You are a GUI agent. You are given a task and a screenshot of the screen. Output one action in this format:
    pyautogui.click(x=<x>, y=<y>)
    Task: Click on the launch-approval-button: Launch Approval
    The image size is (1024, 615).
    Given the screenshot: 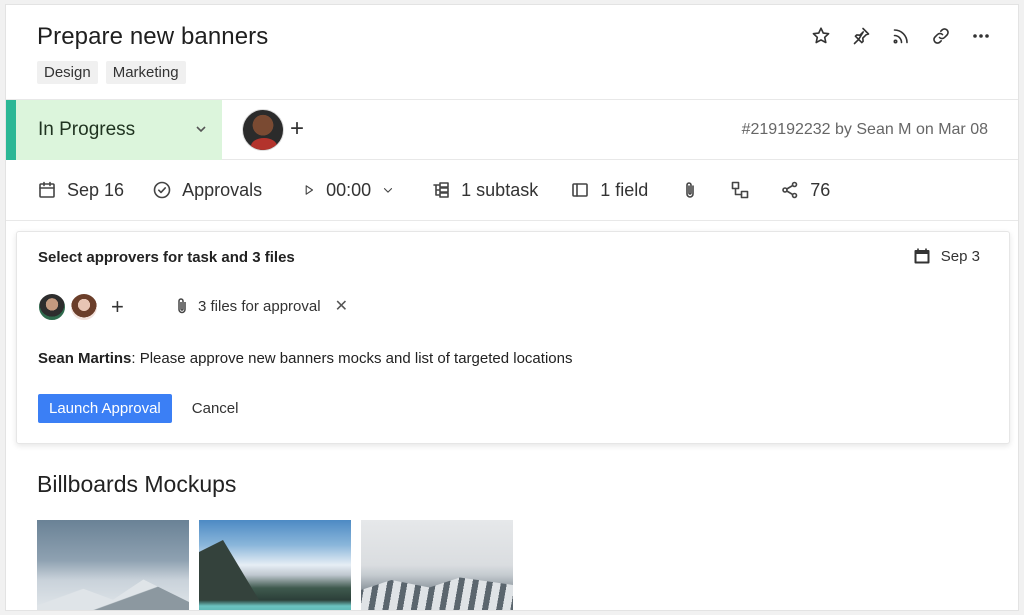 What is the action you would take?
    pyautogui.click(x=105, y=408)
    